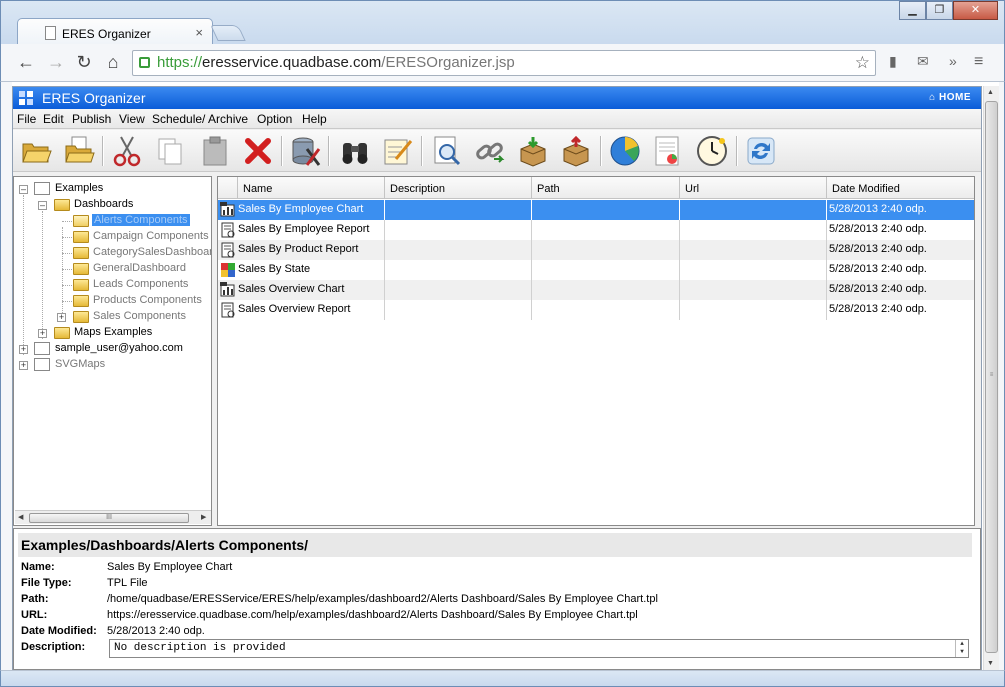 This screenshot has width=1005, height=687. I want to click on scroll-up-icon: ▲, so click(990, 92).